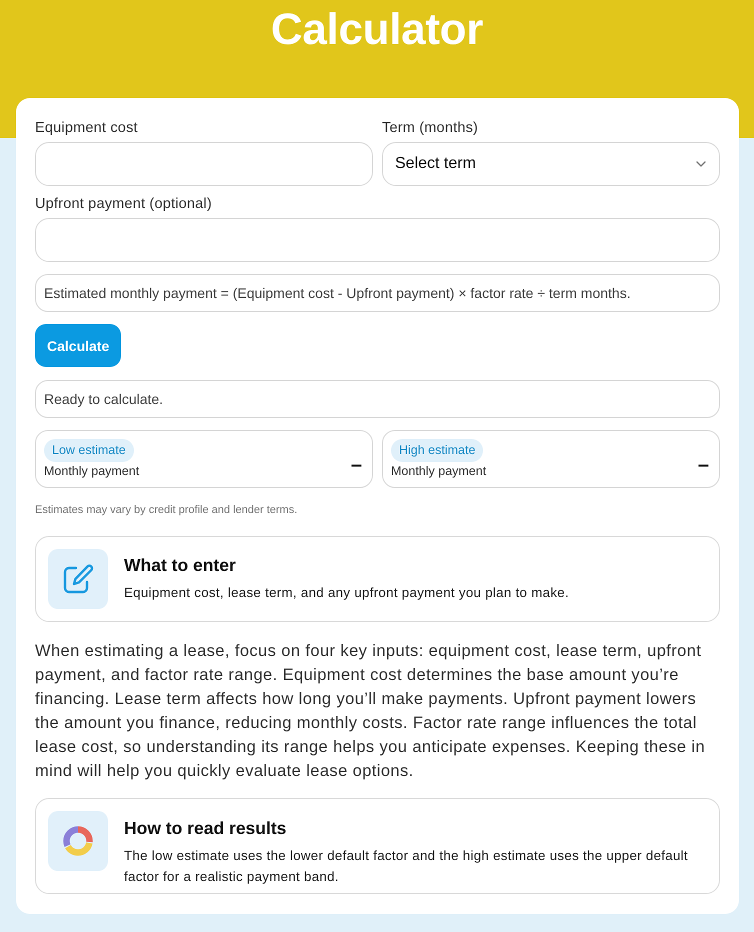 This screenshot has width=754, height=932. Describe the element at coordinates (180, 565) in the screenshot. I see `info-card-title: What to enter` at that location.